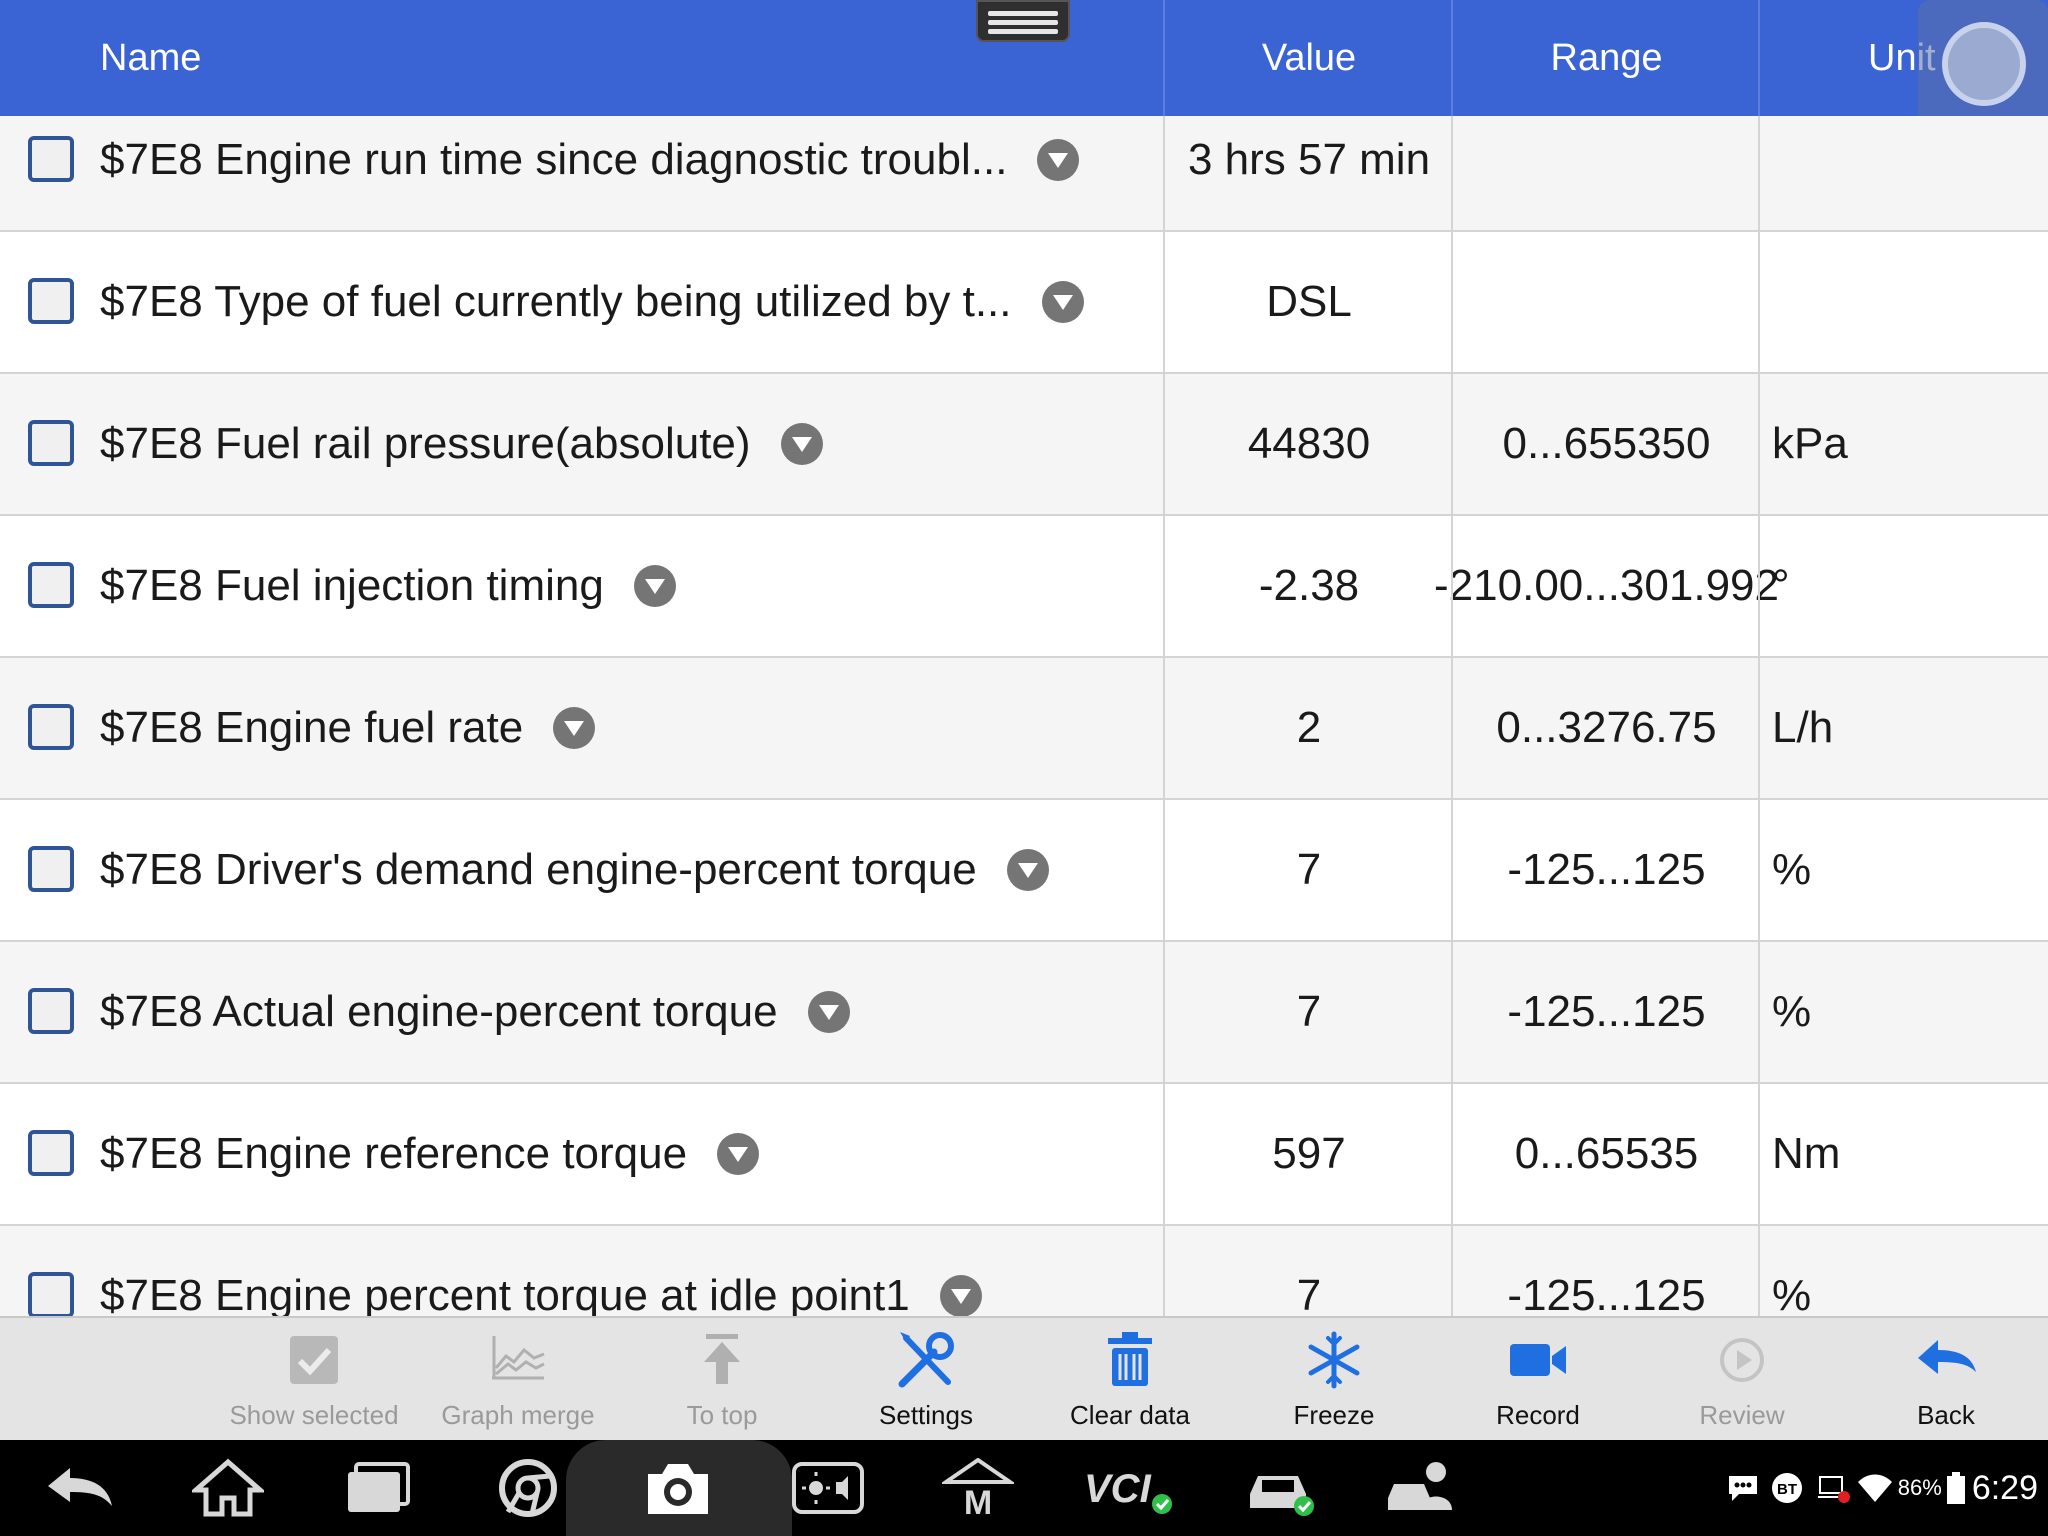 Image resolution: width=2048 pixels, height=1536 pixels. I want to click on home-icon, so click(228, 1488).